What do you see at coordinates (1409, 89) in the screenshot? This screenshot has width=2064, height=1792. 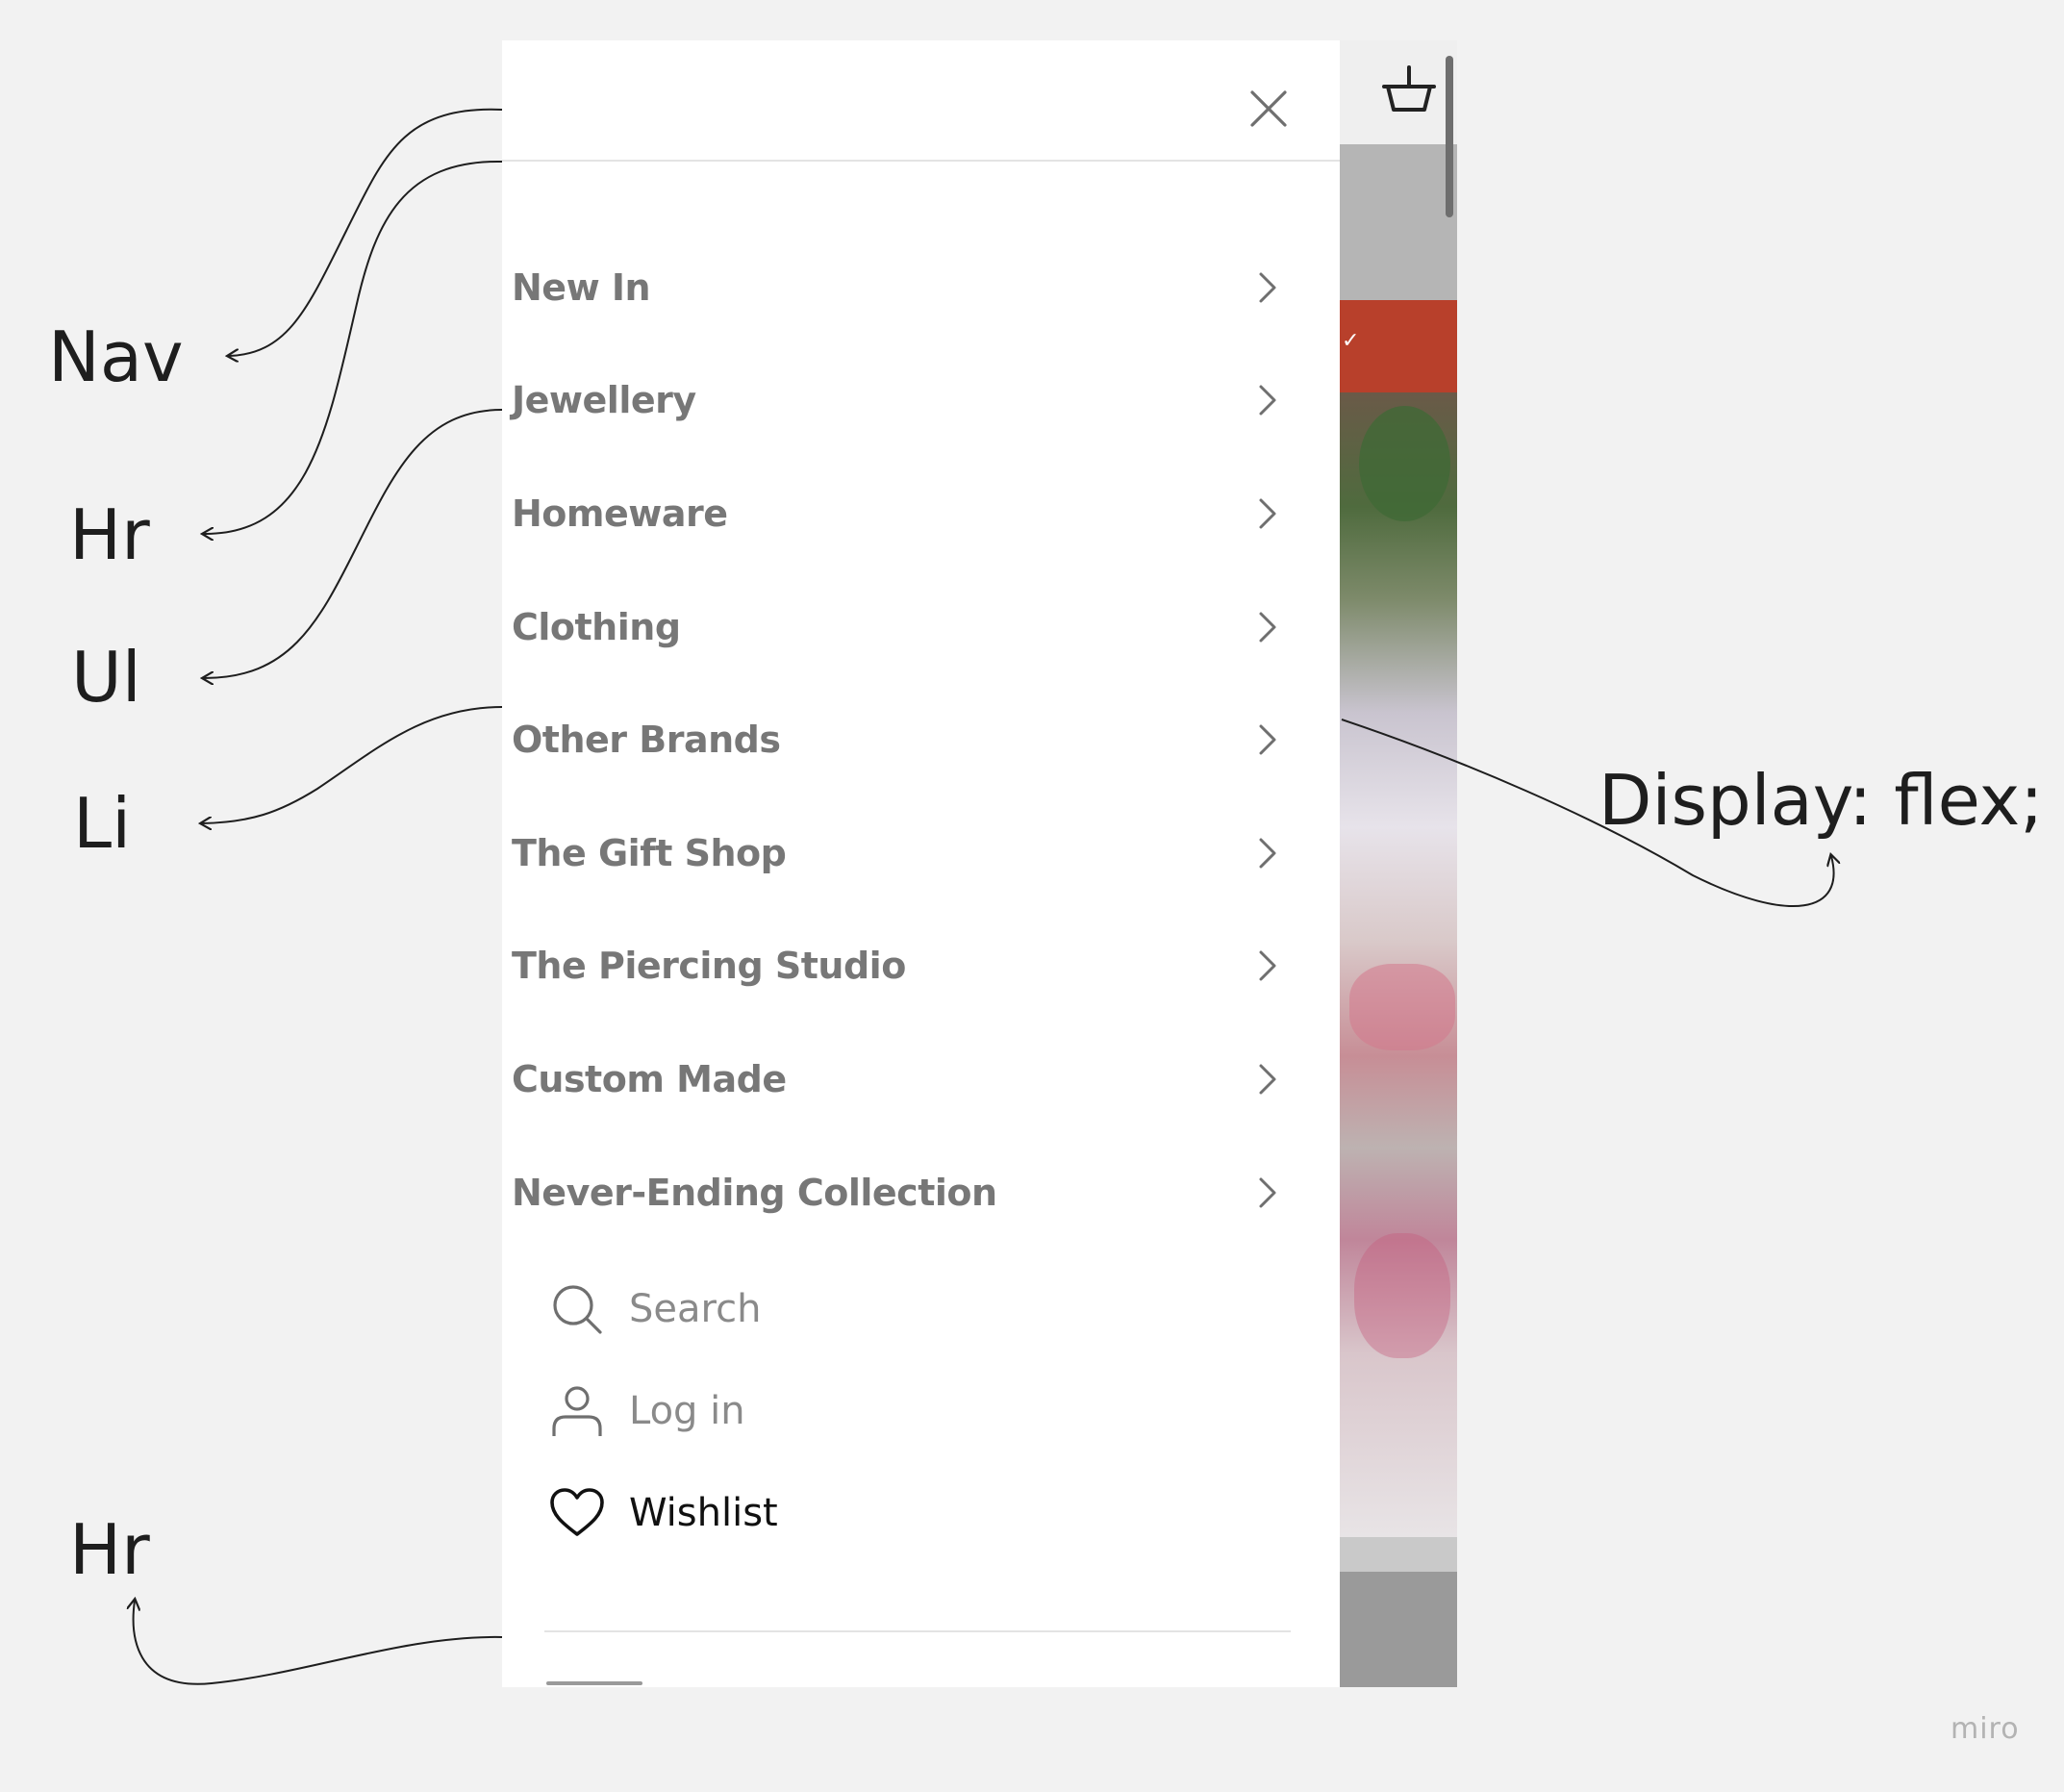 I see `basket-icon` at bounding box center [1409, 89].